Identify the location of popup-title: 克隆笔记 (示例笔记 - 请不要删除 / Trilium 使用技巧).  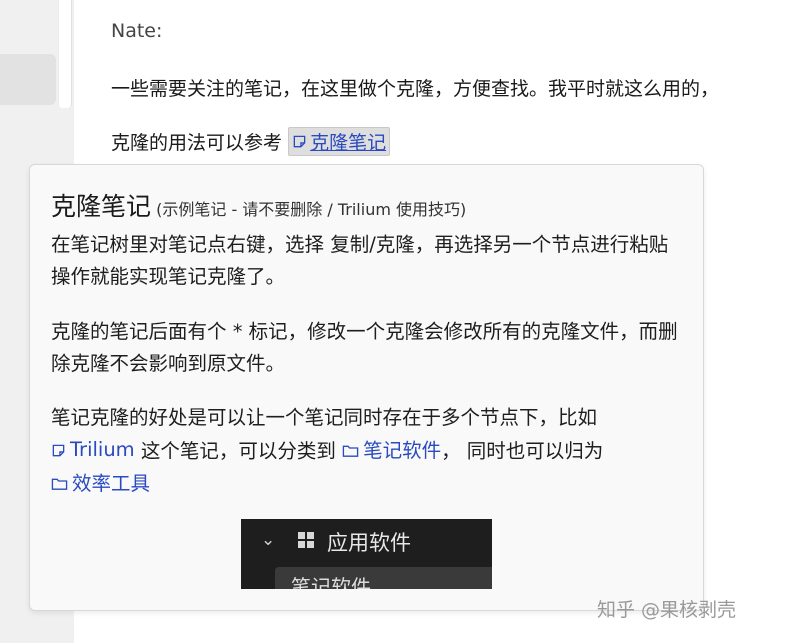
(258, 205).